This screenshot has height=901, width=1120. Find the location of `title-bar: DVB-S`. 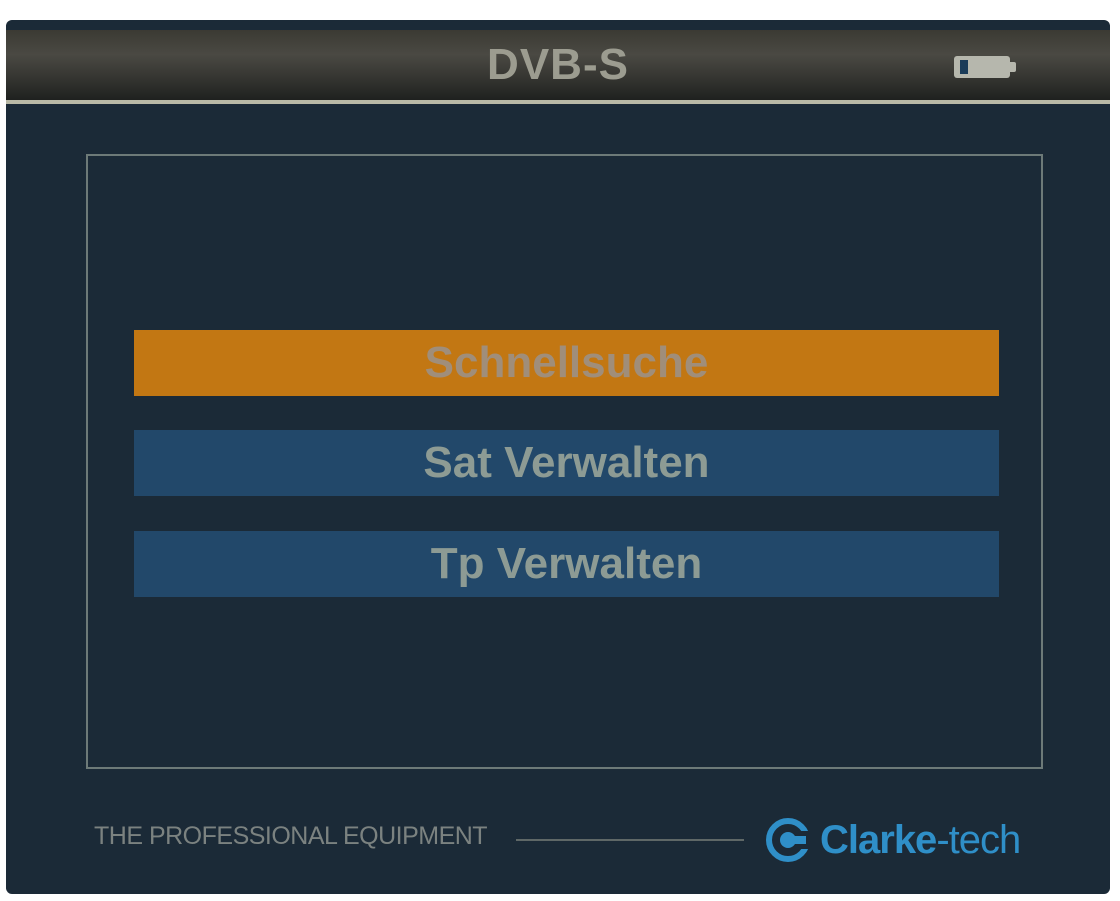

title-bar: DVB-S is located at coordinates (558, 65).